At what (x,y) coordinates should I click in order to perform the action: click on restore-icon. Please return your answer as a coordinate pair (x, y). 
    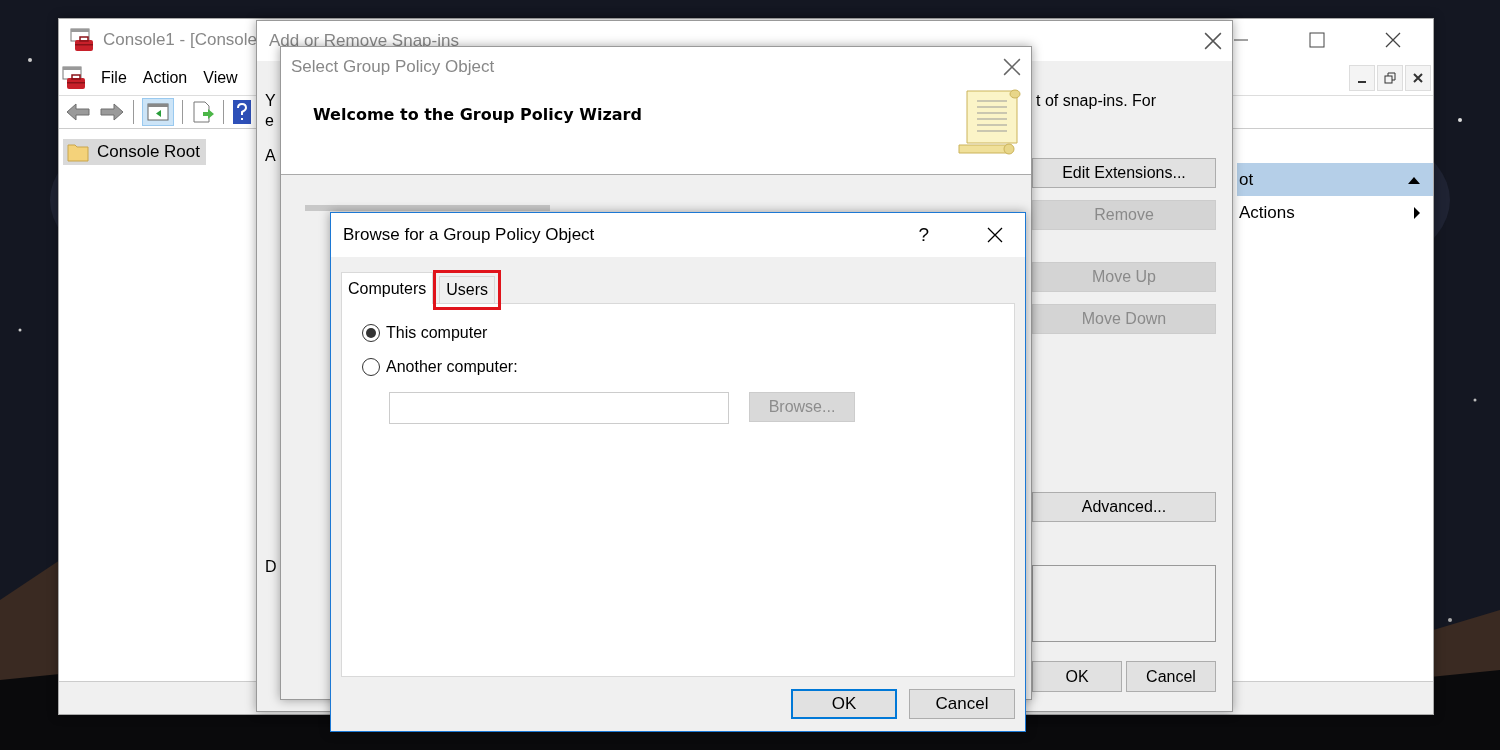
    Looking at the image, I should click on (1390, 78).